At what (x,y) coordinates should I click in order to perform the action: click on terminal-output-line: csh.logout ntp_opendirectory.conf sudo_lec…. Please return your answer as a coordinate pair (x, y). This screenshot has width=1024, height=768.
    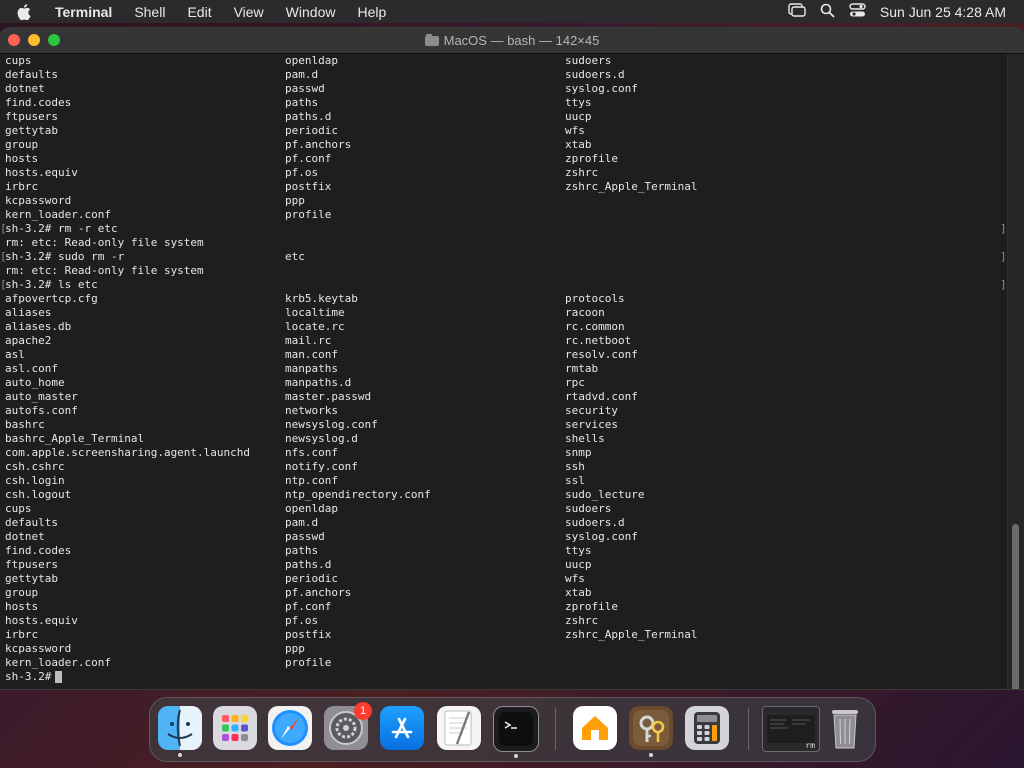
    Looking at the image, I should click on (506, 495).